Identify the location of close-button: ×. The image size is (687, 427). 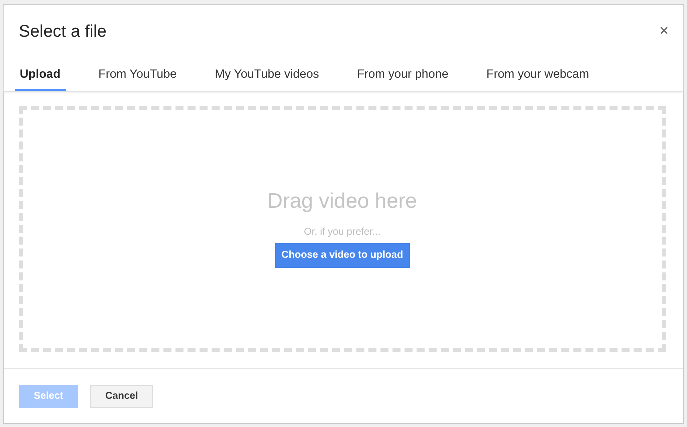
(664, 32).